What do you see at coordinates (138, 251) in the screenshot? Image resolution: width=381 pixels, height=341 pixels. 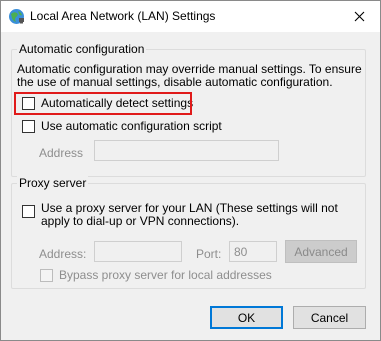 I see `proxy-address-input` at bounding box center [138, 251].